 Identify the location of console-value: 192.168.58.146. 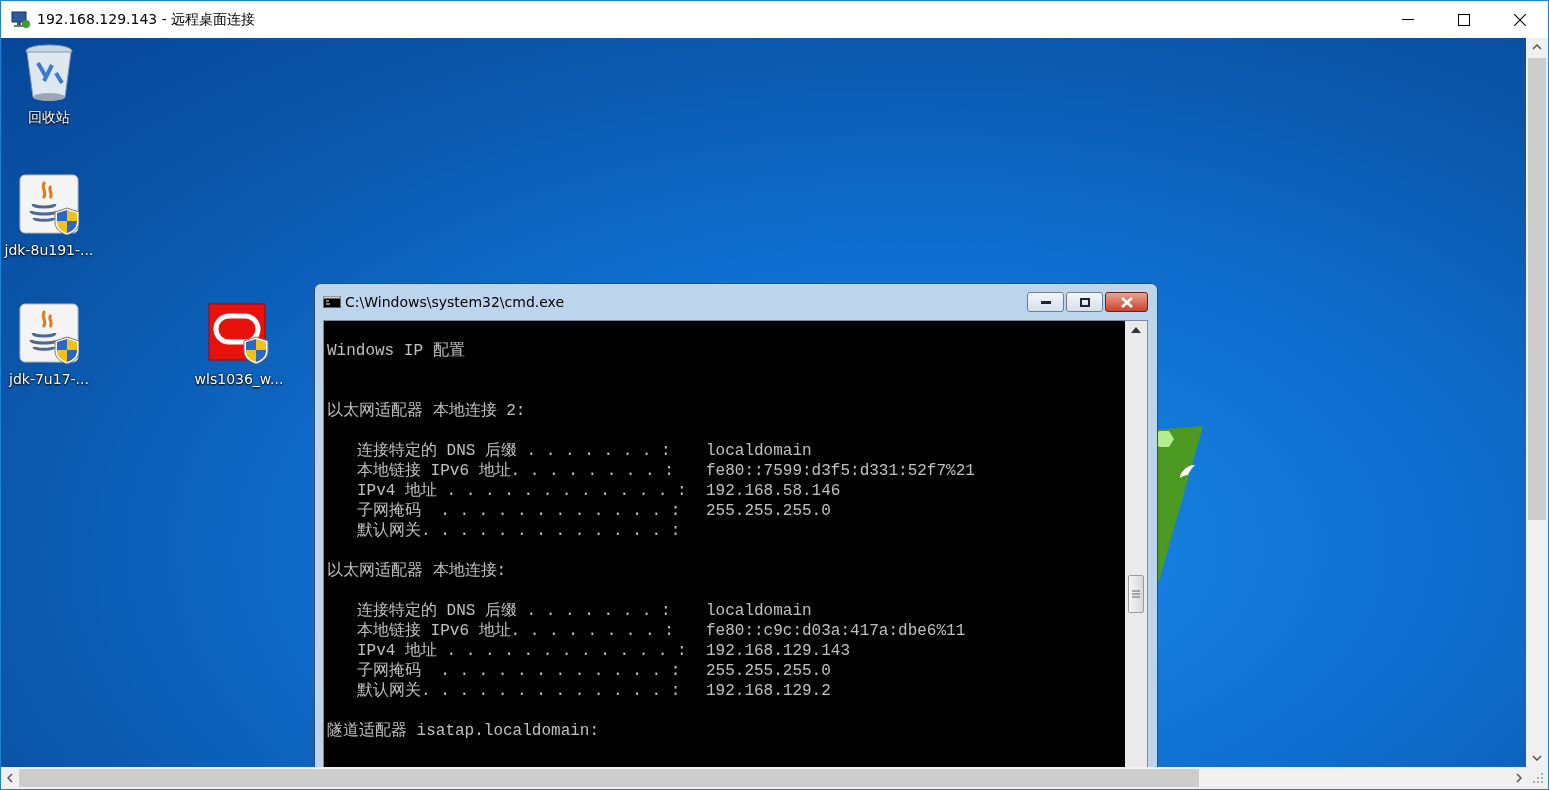
(773, 491).